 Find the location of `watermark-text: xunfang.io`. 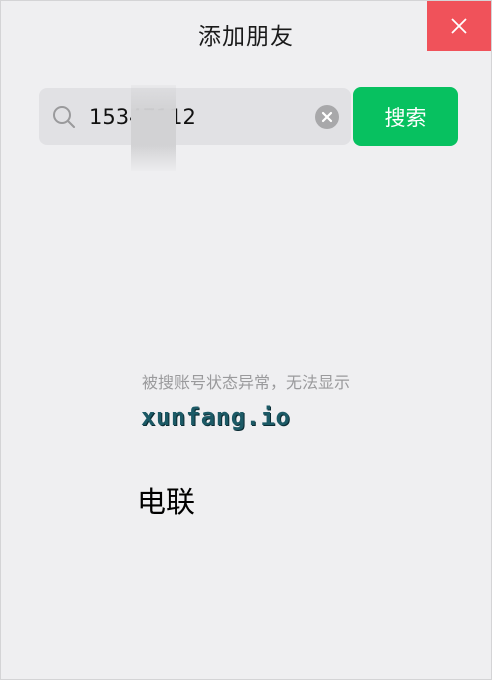

watermark-text: xunfang.io is located at coordinates (216, 417).